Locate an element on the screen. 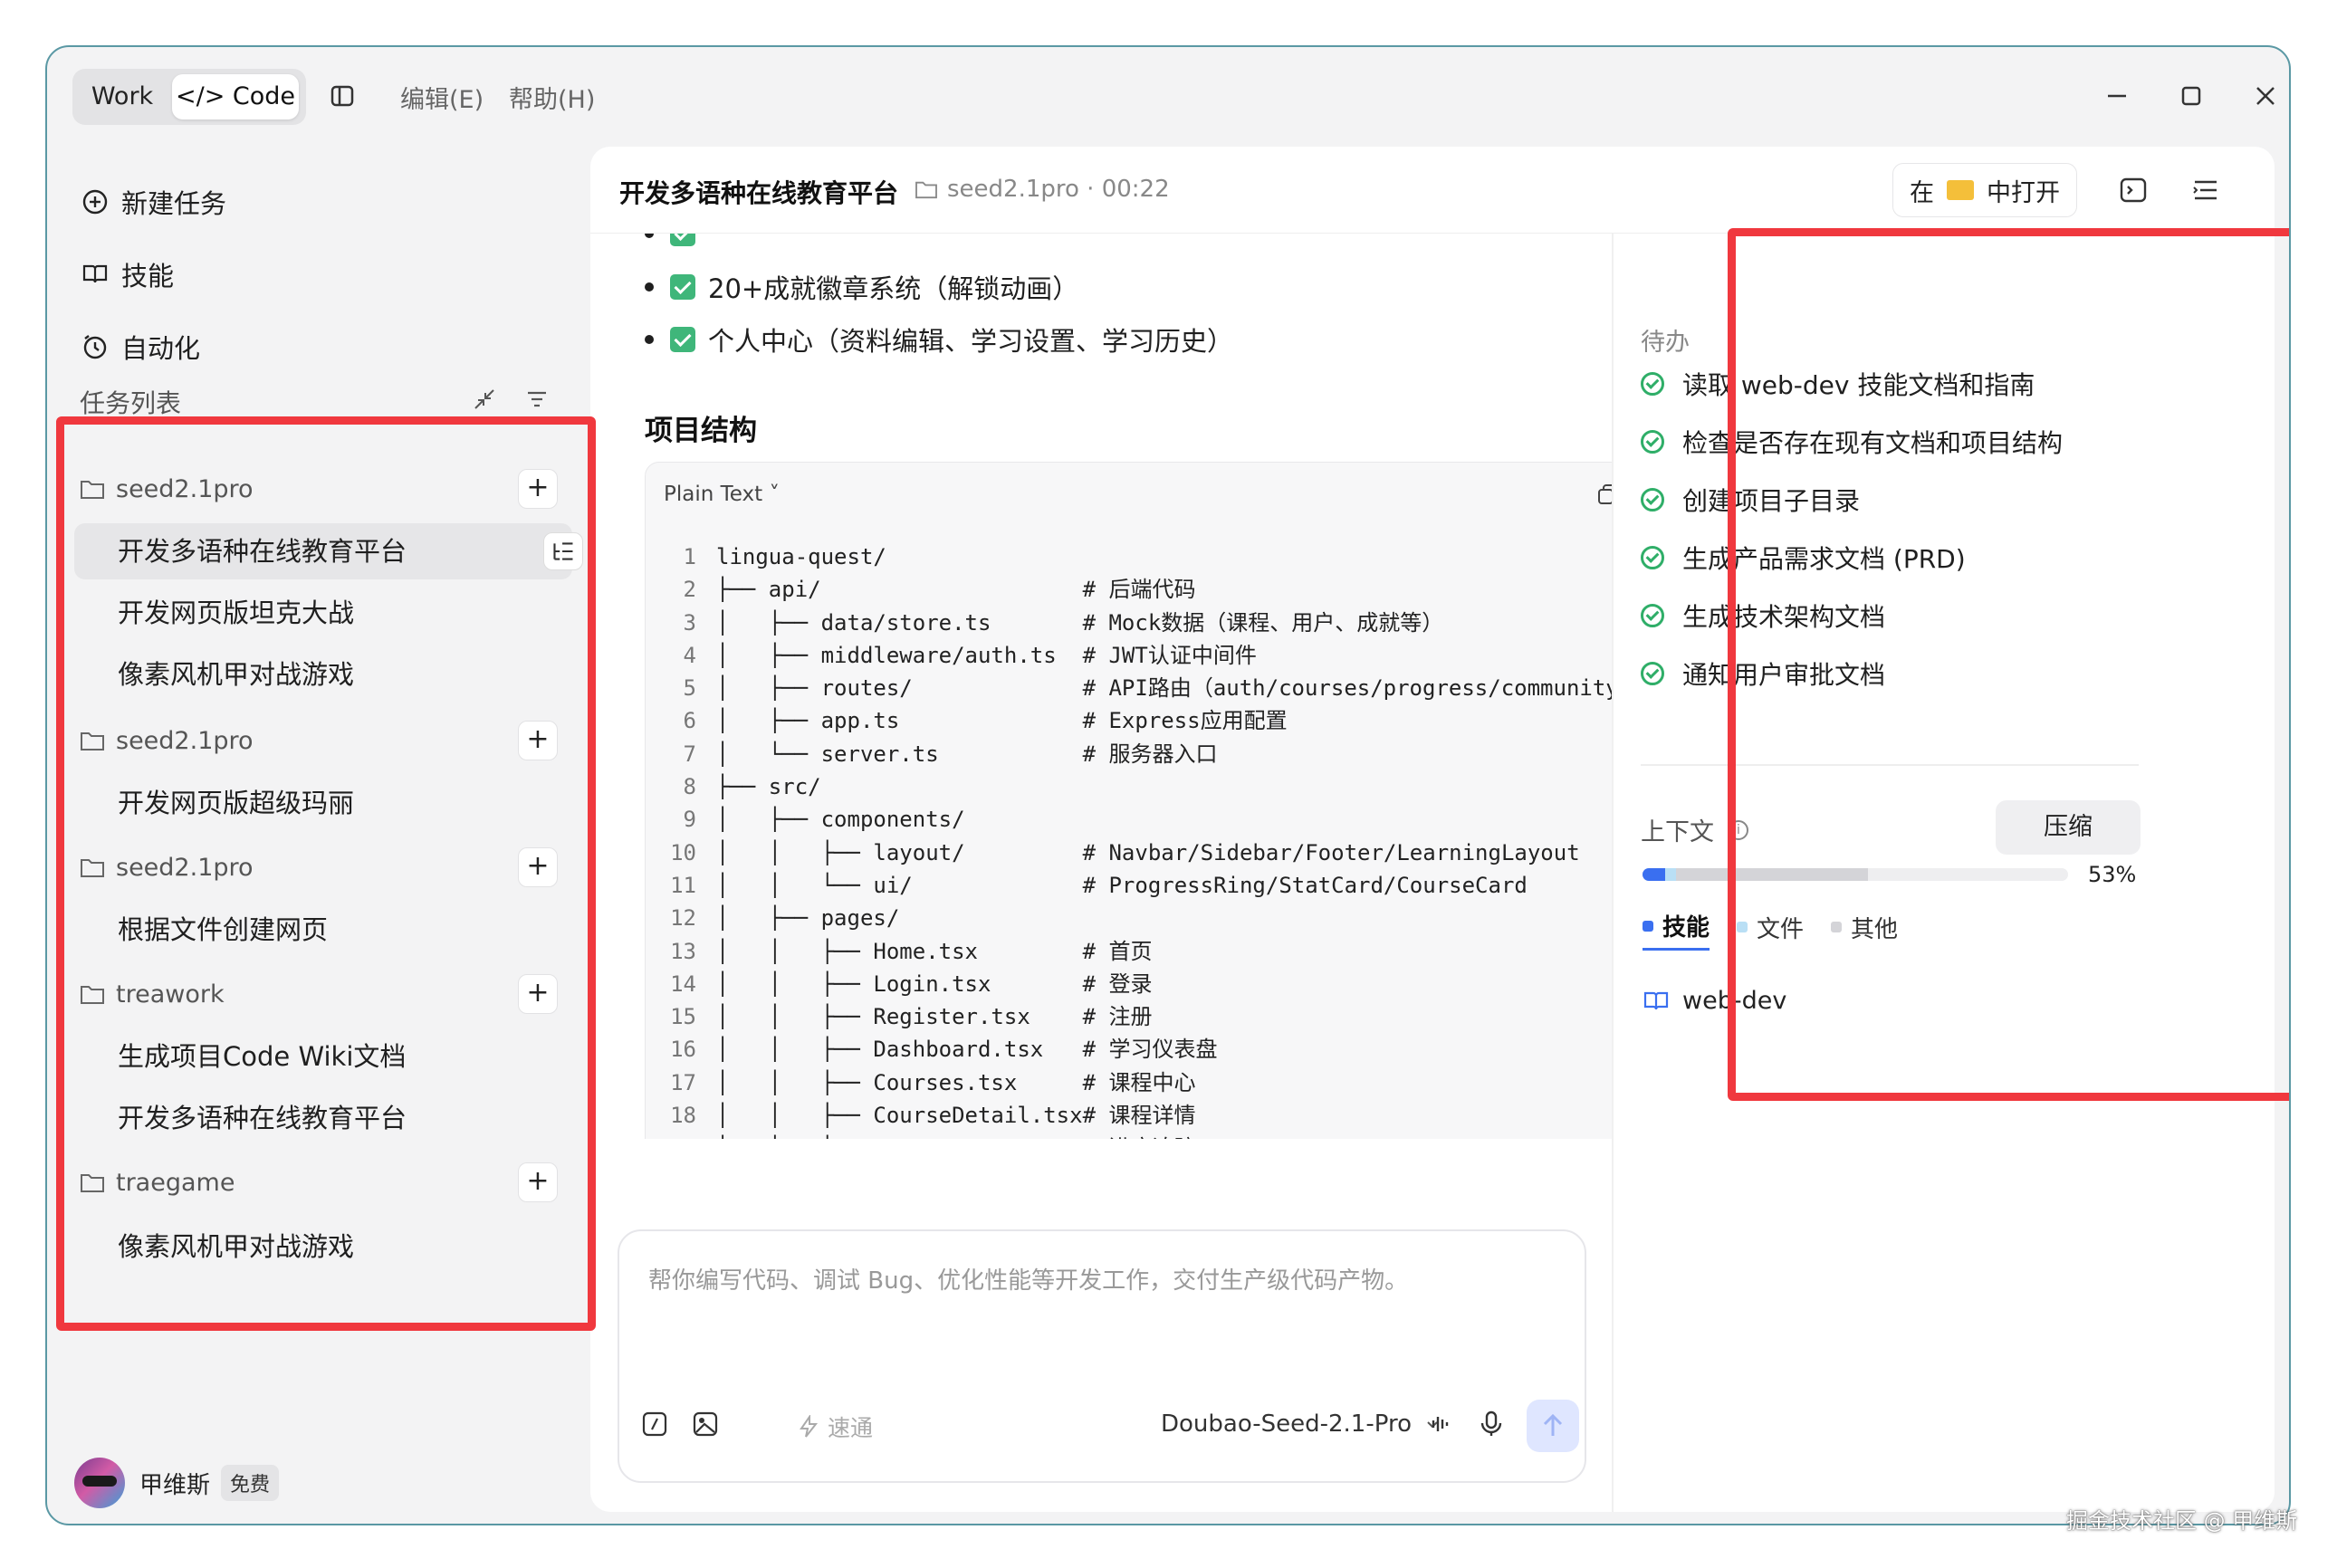 The width and height of the screenshot is (2337, 1568). list-item-text: 个人中心（资料编辑、学习设置、学习历史） is located at coordinates (971, 341).